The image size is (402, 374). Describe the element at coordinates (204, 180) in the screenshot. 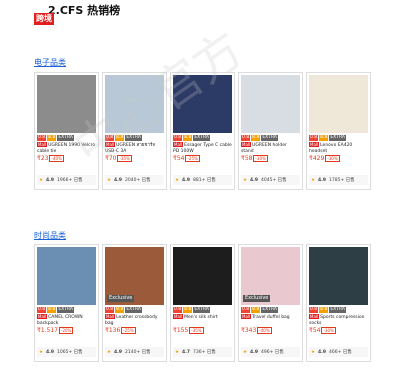

I see `sold-count: 881+ 已售` at that location.